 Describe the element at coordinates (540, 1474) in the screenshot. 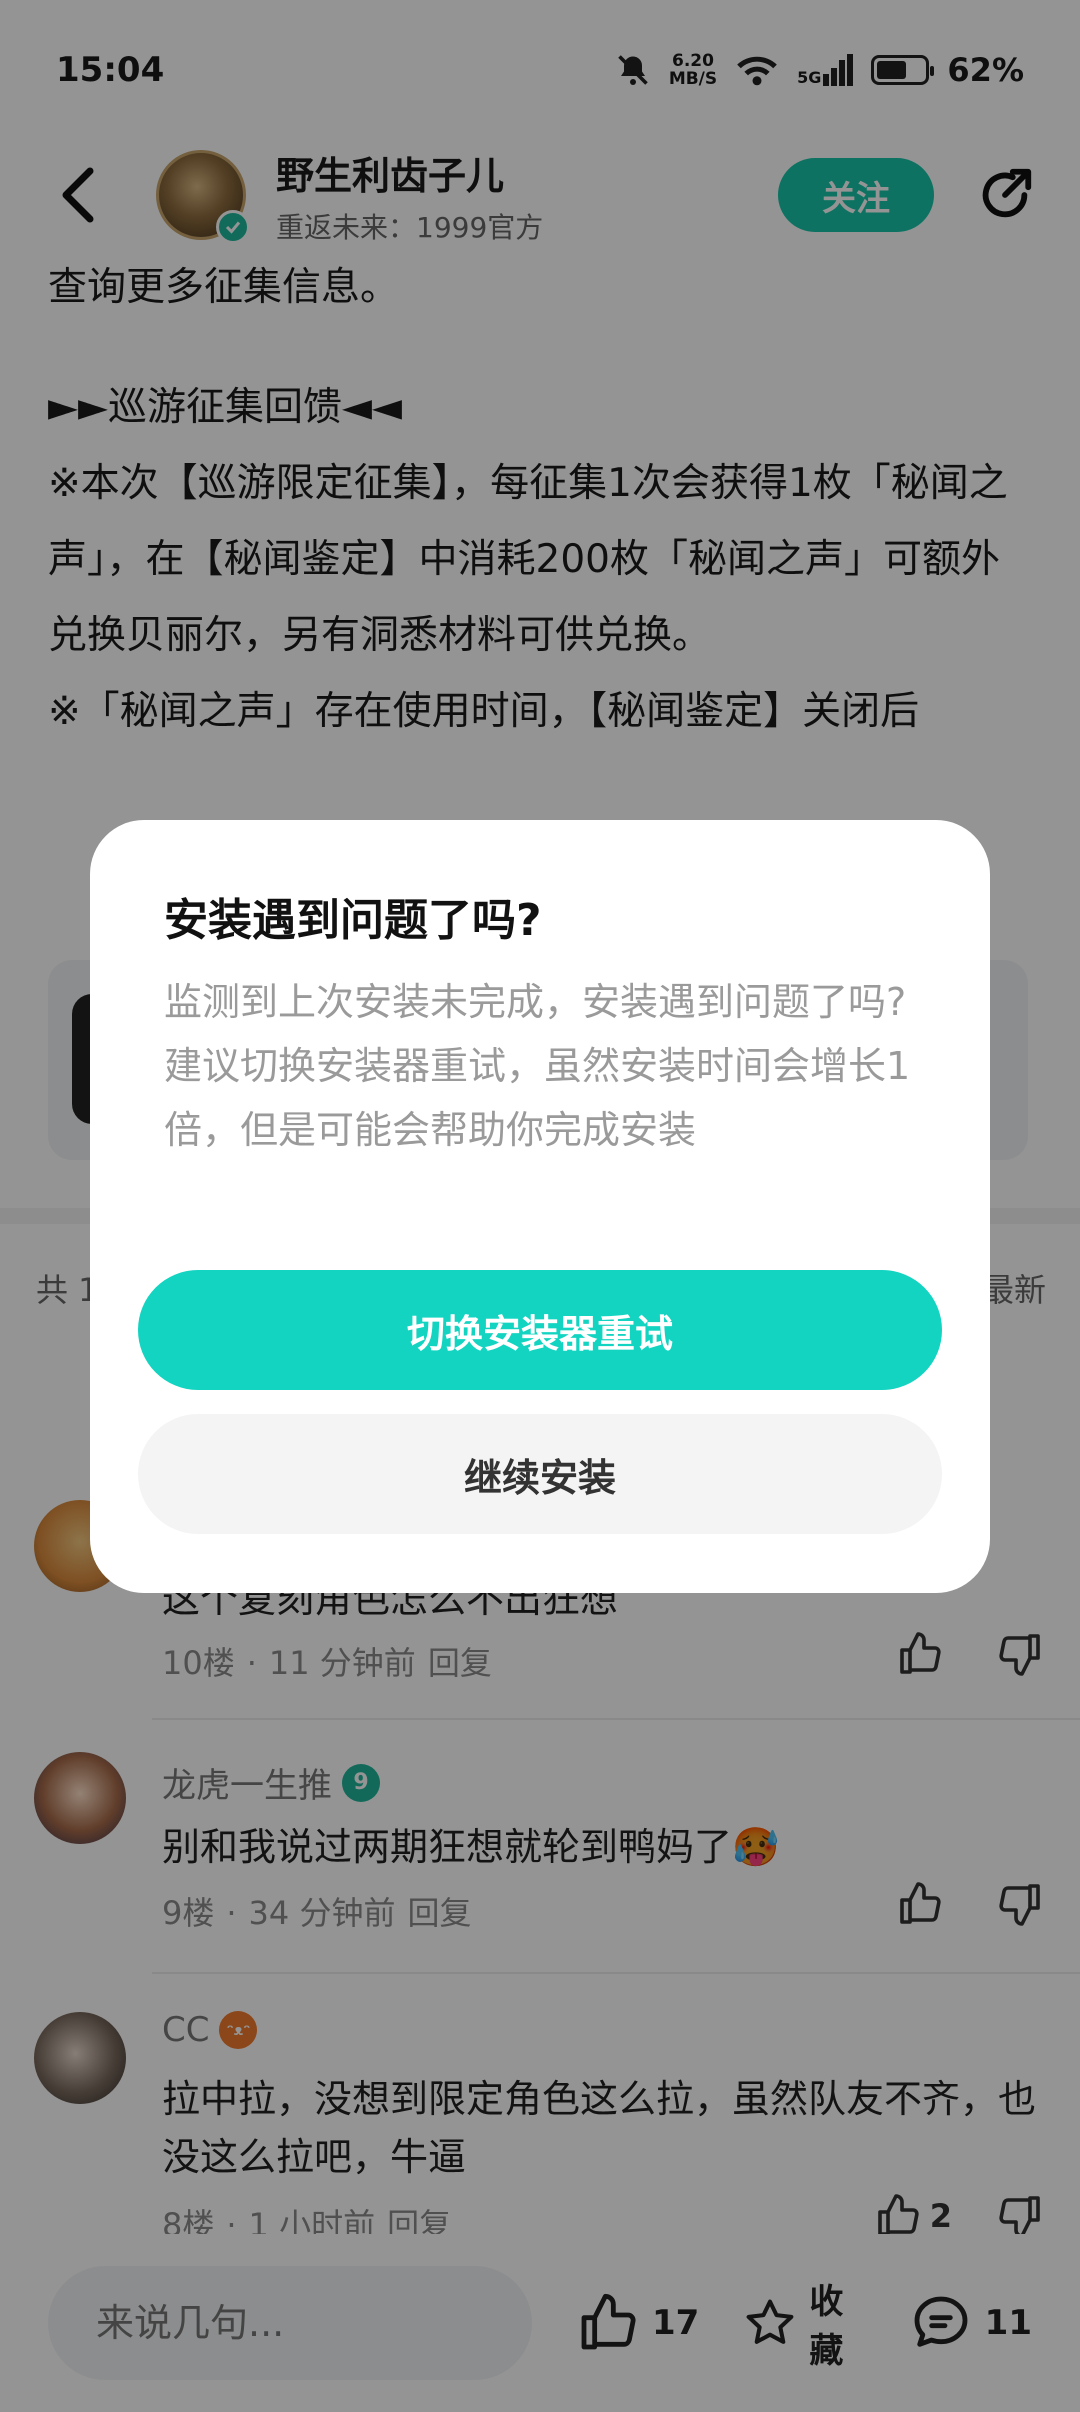

I see `continue-install-button: 继续安装` at that location.